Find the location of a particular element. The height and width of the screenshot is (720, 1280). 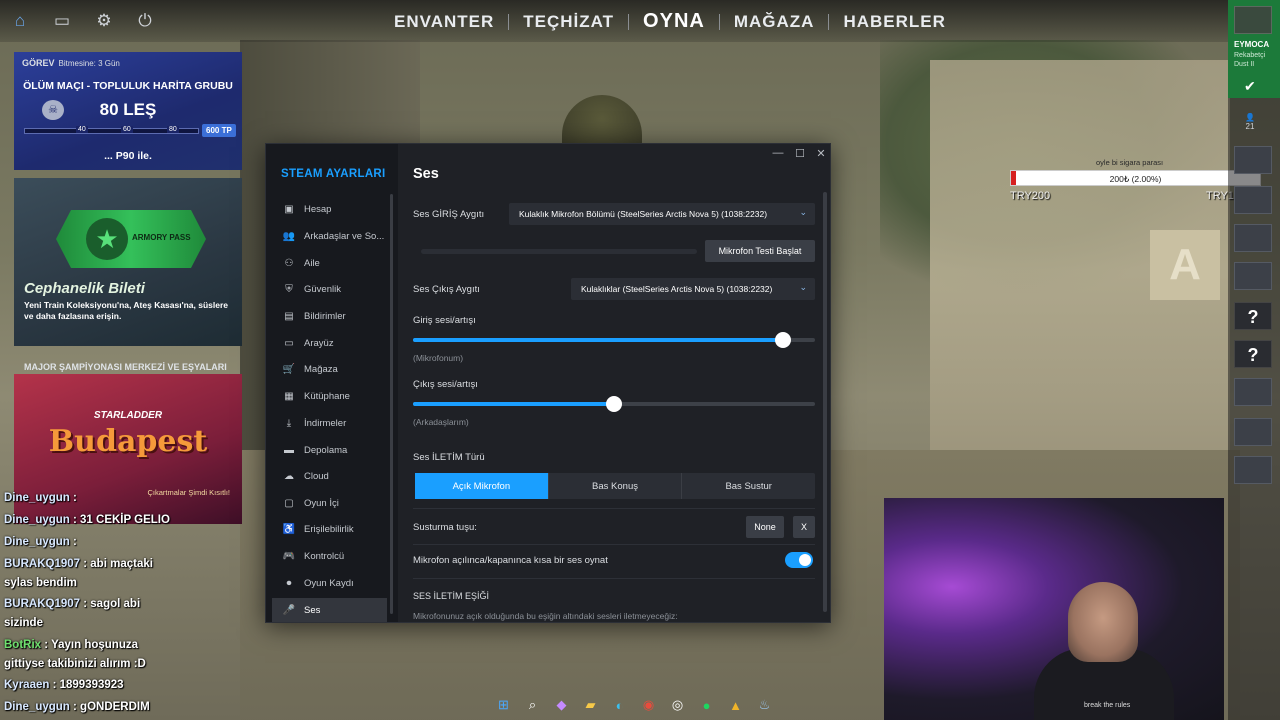

transmission-push-to-talk: Bas Konuş is located at coordinates (616, 486).